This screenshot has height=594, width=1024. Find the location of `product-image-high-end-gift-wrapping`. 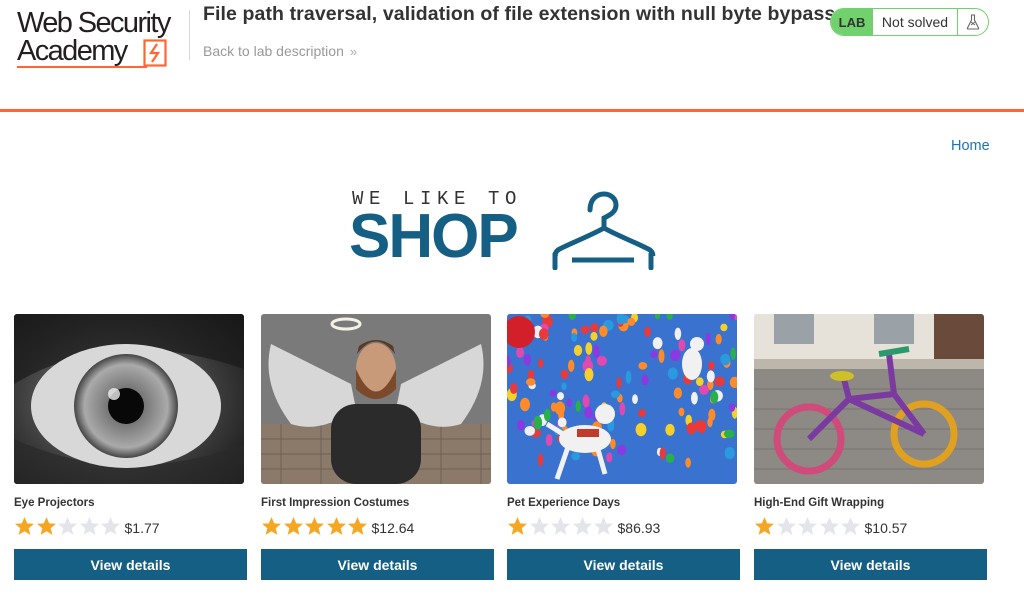

product-image-high-end-gift-wrapping is located at coordinates (869, 399).